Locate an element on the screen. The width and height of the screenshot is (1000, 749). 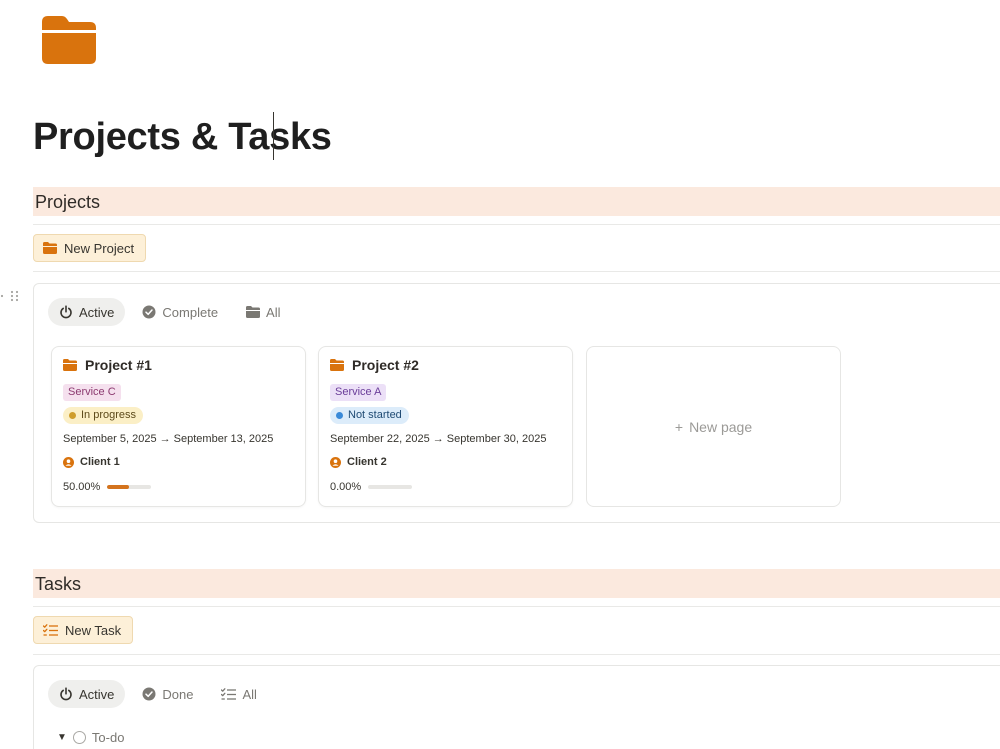
card-title: Project #1 is located at coordinates (107, 365).